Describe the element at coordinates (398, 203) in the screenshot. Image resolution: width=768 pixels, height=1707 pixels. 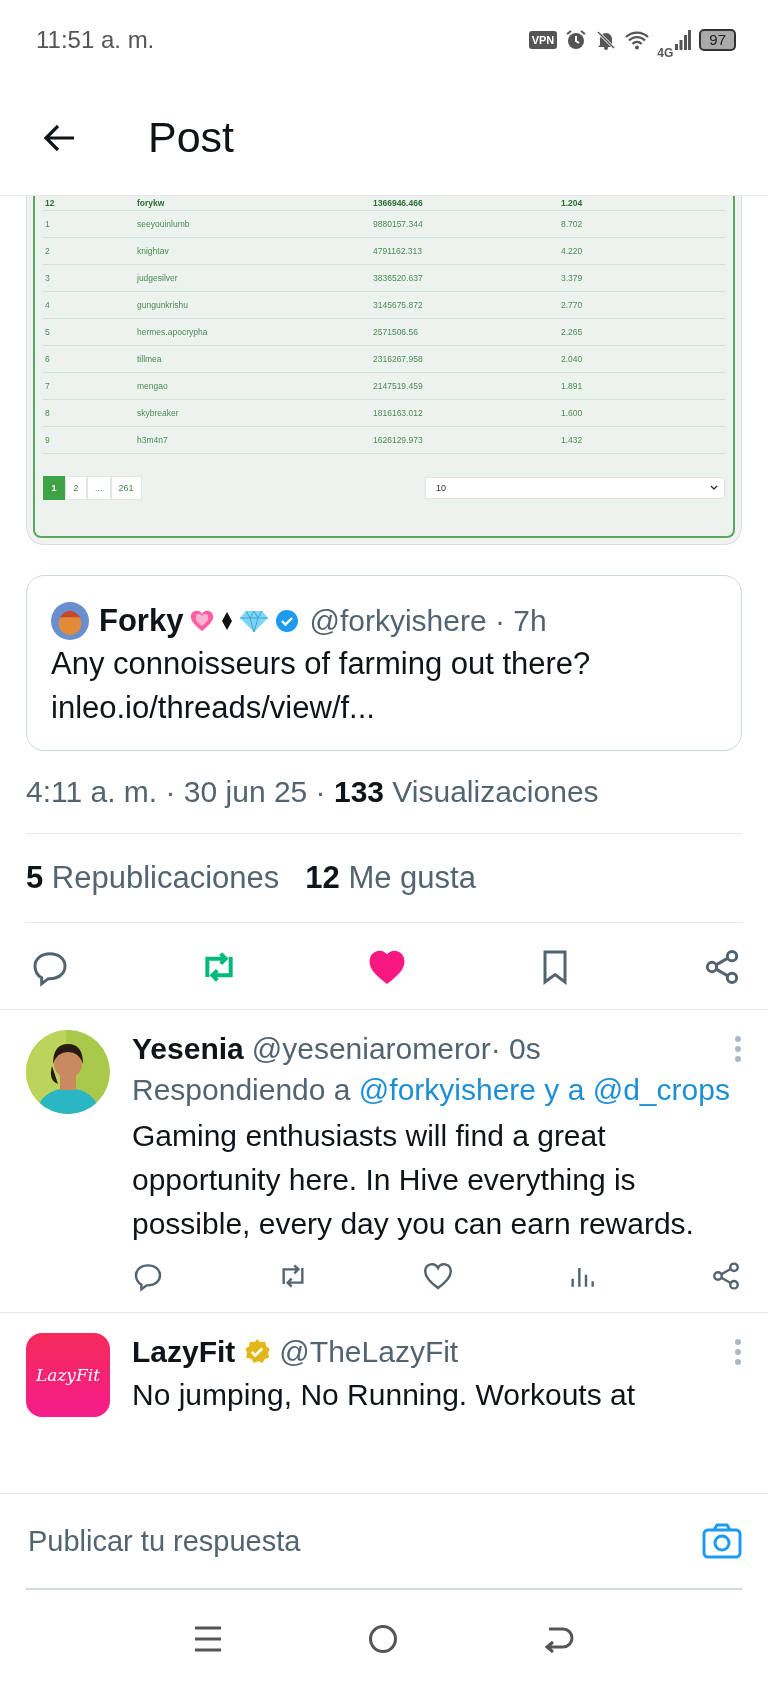
I see `table-cell-text: 1366946.466` at that location.